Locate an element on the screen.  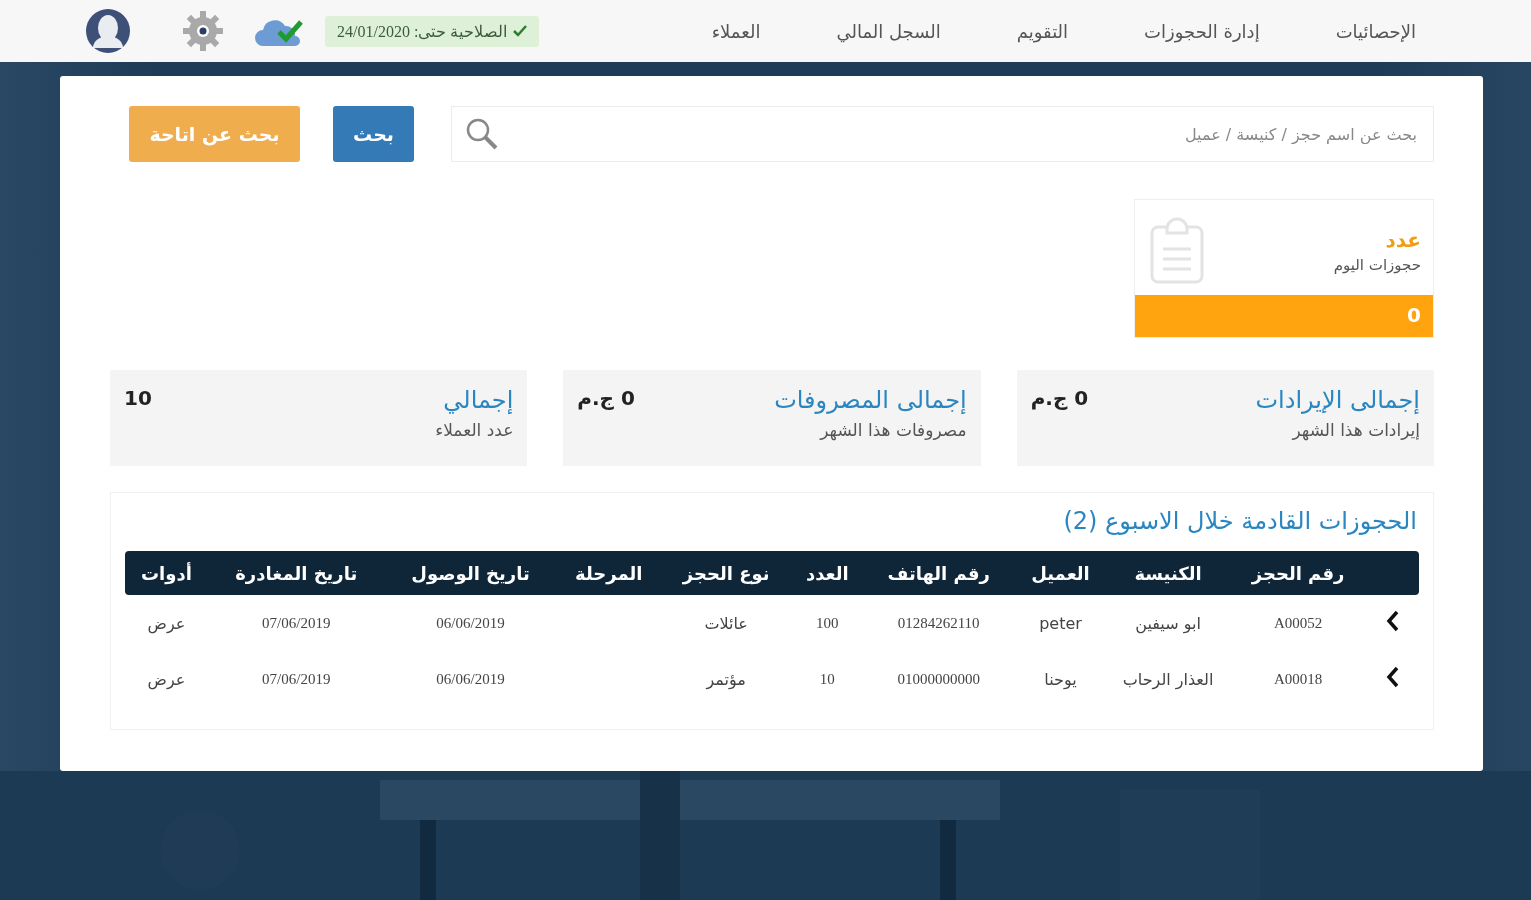
column-header: تاريخ المغادرة is located at coordinates (296, 573).